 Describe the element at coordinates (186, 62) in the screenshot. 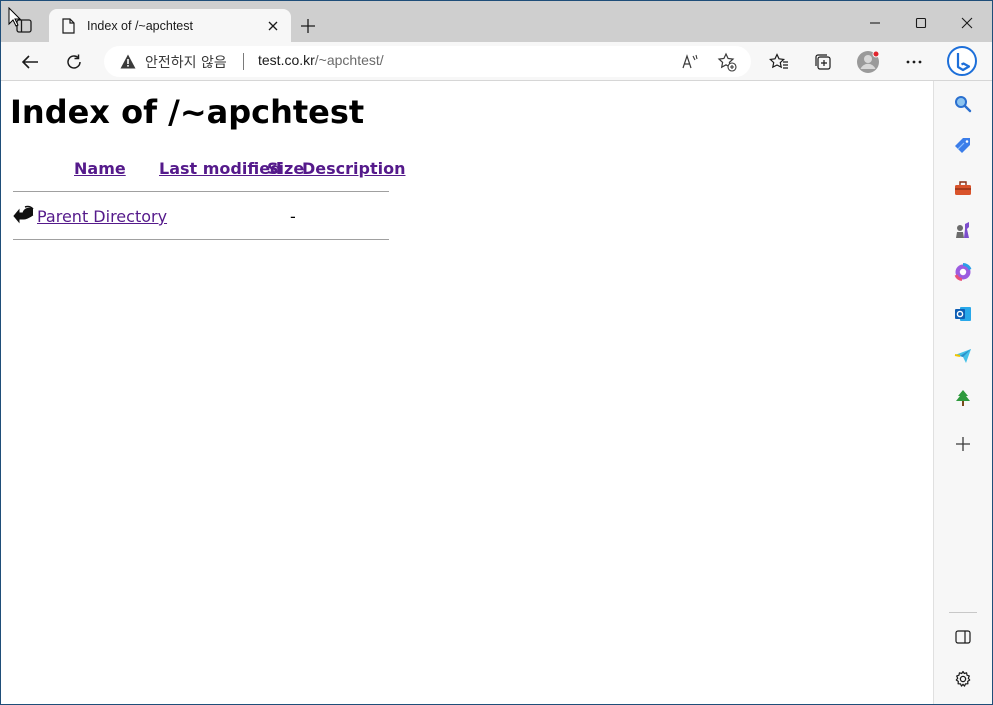

I see `security-label: 안전하지 않음` at that location.